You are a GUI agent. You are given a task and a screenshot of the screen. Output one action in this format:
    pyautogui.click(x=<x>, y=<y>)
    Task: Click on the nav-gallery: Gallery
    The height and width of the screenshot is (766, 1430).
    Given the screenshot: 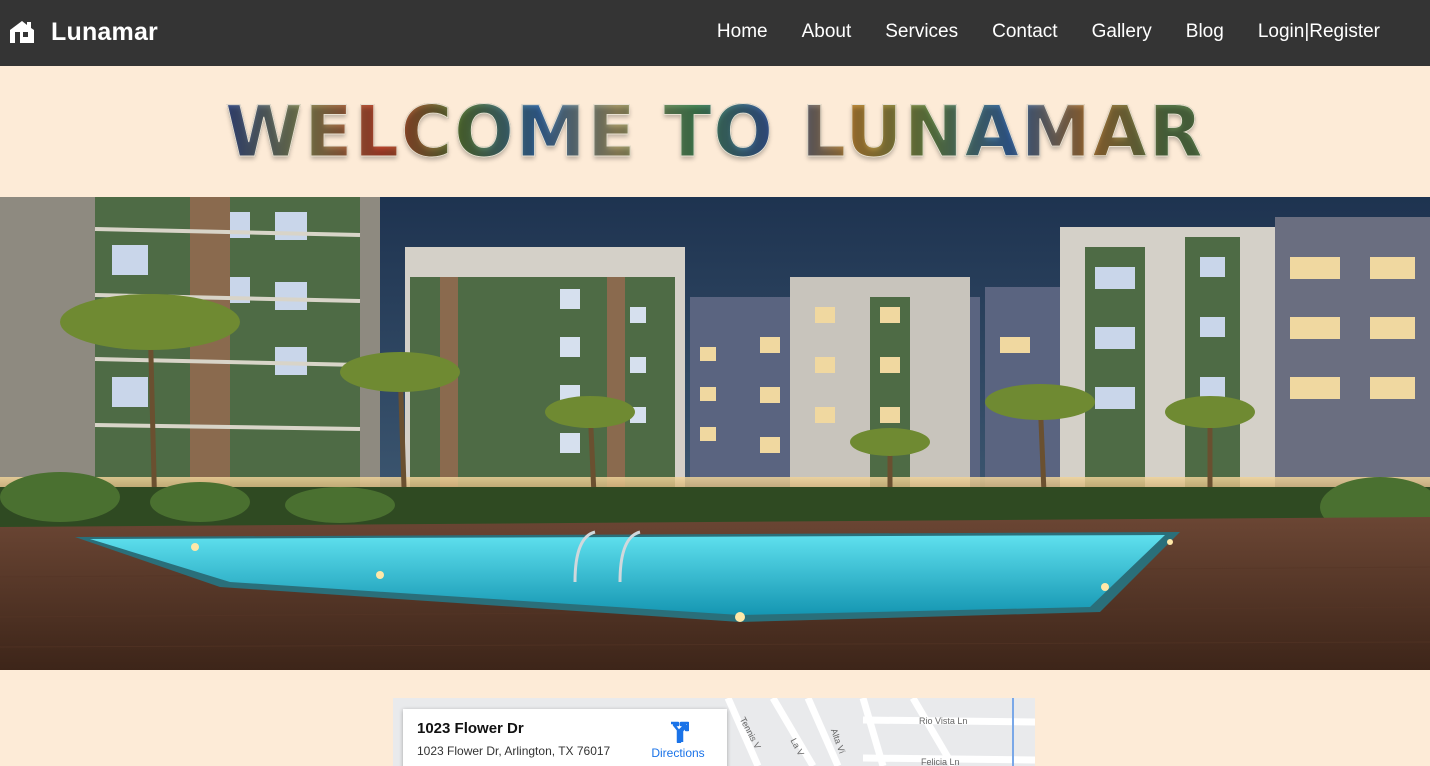 What is the action you would take?
    pyautogui.click(x=1122, y=32)
    